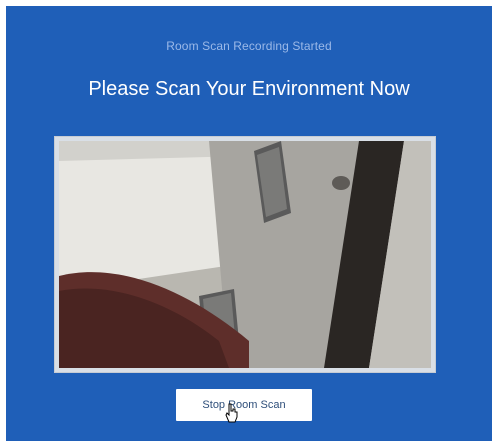  Describe the element at coordinates (249, 89) in the screenshot. I see `scan-instruction-heading: Please Scan Your Environment Now` at that location.